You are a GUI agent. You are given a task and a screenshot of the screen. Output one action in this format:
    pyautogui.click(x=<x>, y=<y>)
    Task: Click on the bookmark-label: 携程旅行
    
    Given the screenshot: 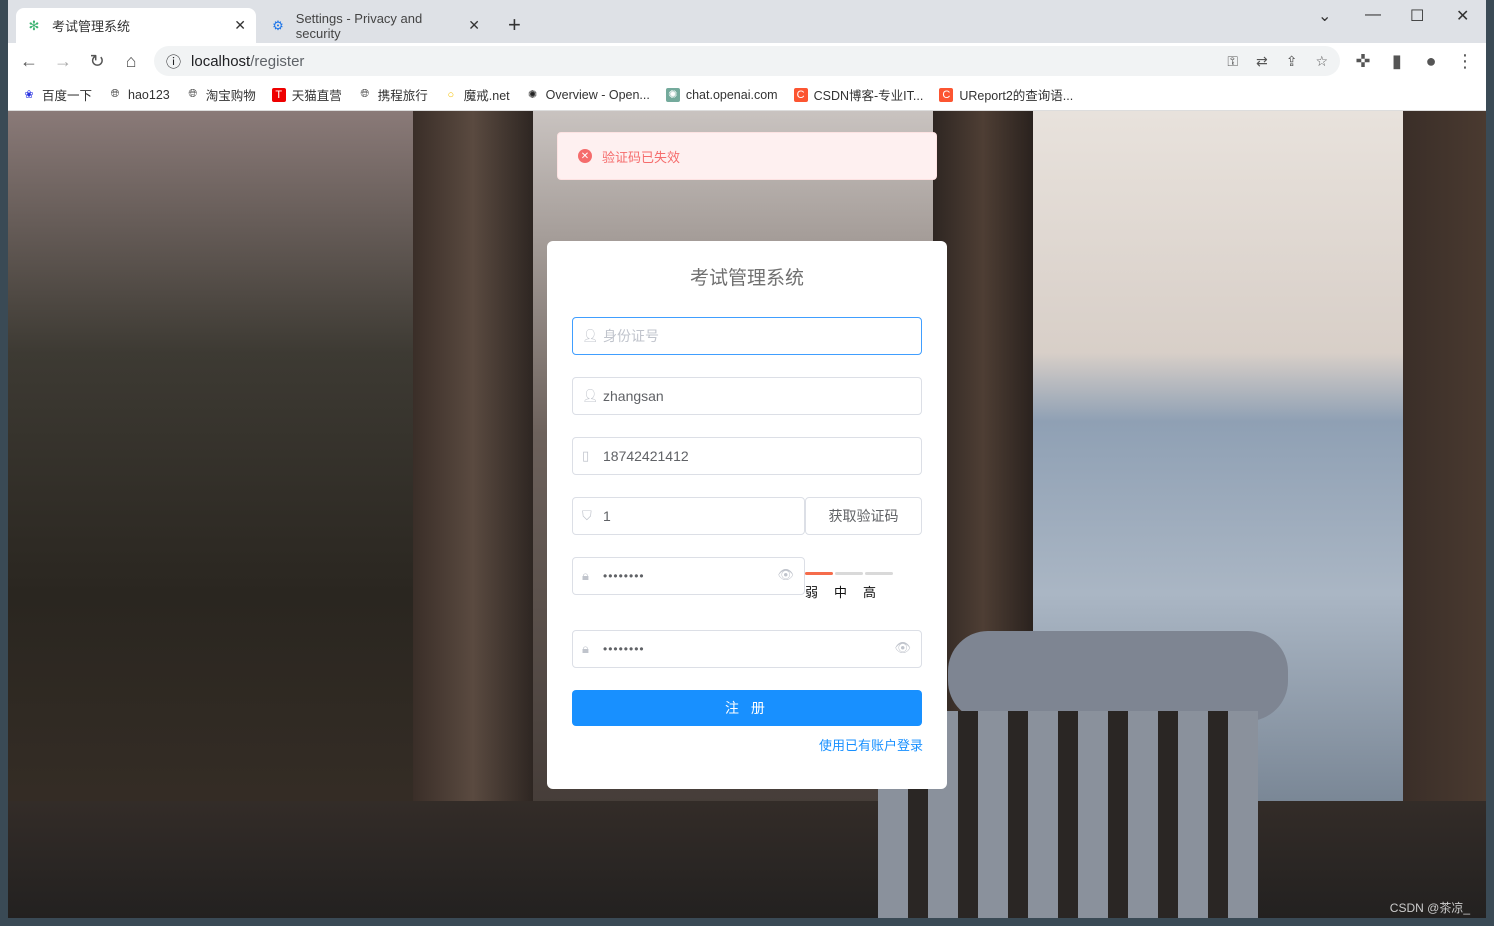 What is the action you would take?
    pyautogui.click(x=402, y=96)
    